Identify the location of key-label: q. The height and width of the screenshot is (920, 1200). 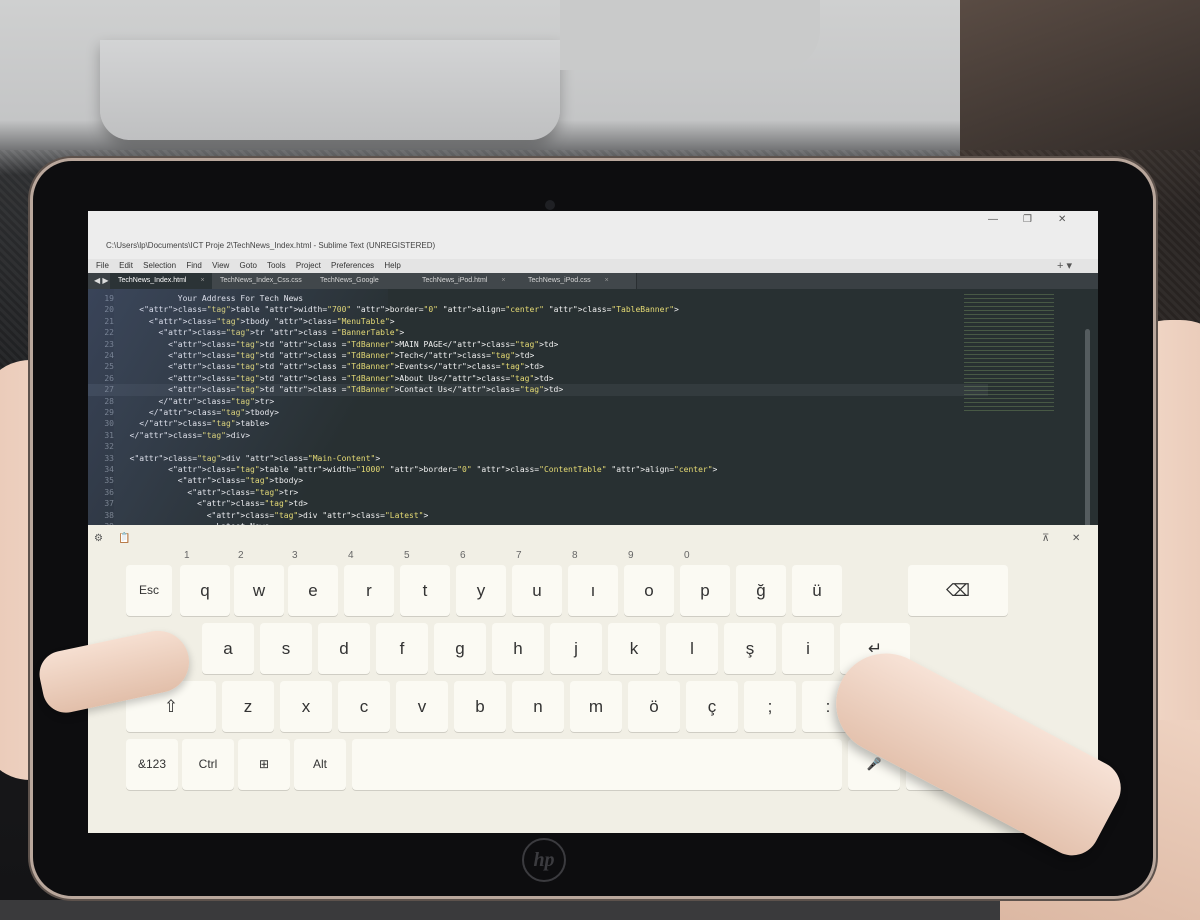
(205, 590).